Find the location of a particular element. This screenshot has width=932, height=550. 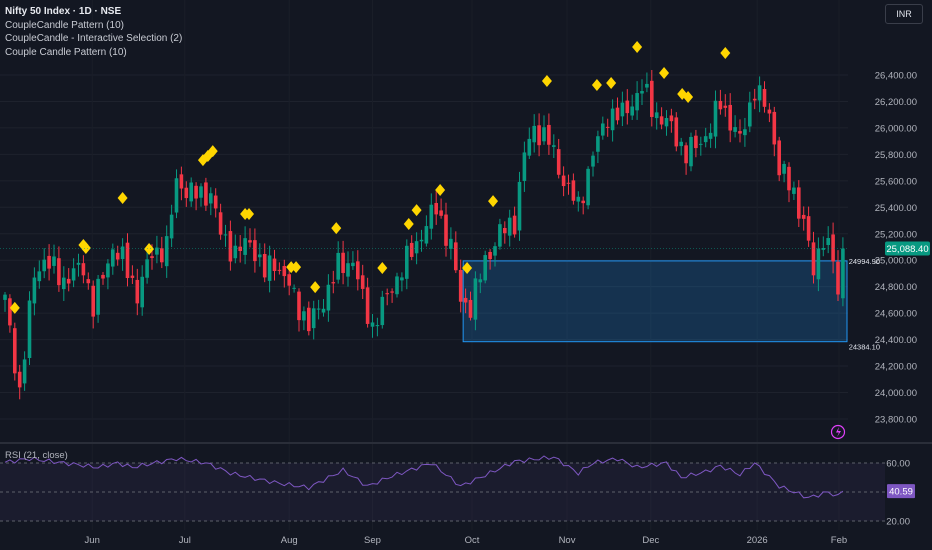

time-axis-label: Nov is located at coordinates (567, 540).